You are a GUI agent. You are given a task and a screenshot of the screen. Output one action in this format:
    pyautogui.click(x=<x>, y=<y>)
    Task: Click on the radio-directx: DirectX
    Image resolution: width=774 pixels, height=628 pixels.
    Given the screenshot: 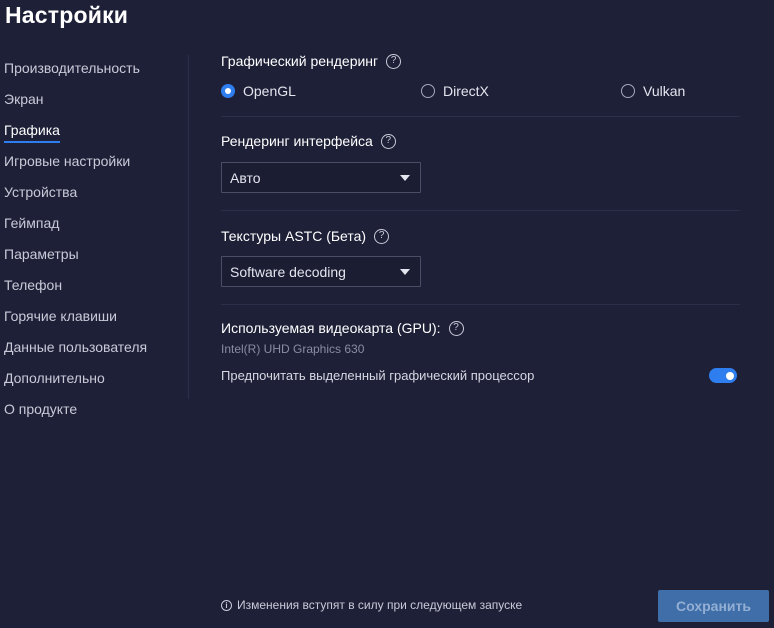 What is the action you would take?
    pyautogui.click(x=455, y=91)
    